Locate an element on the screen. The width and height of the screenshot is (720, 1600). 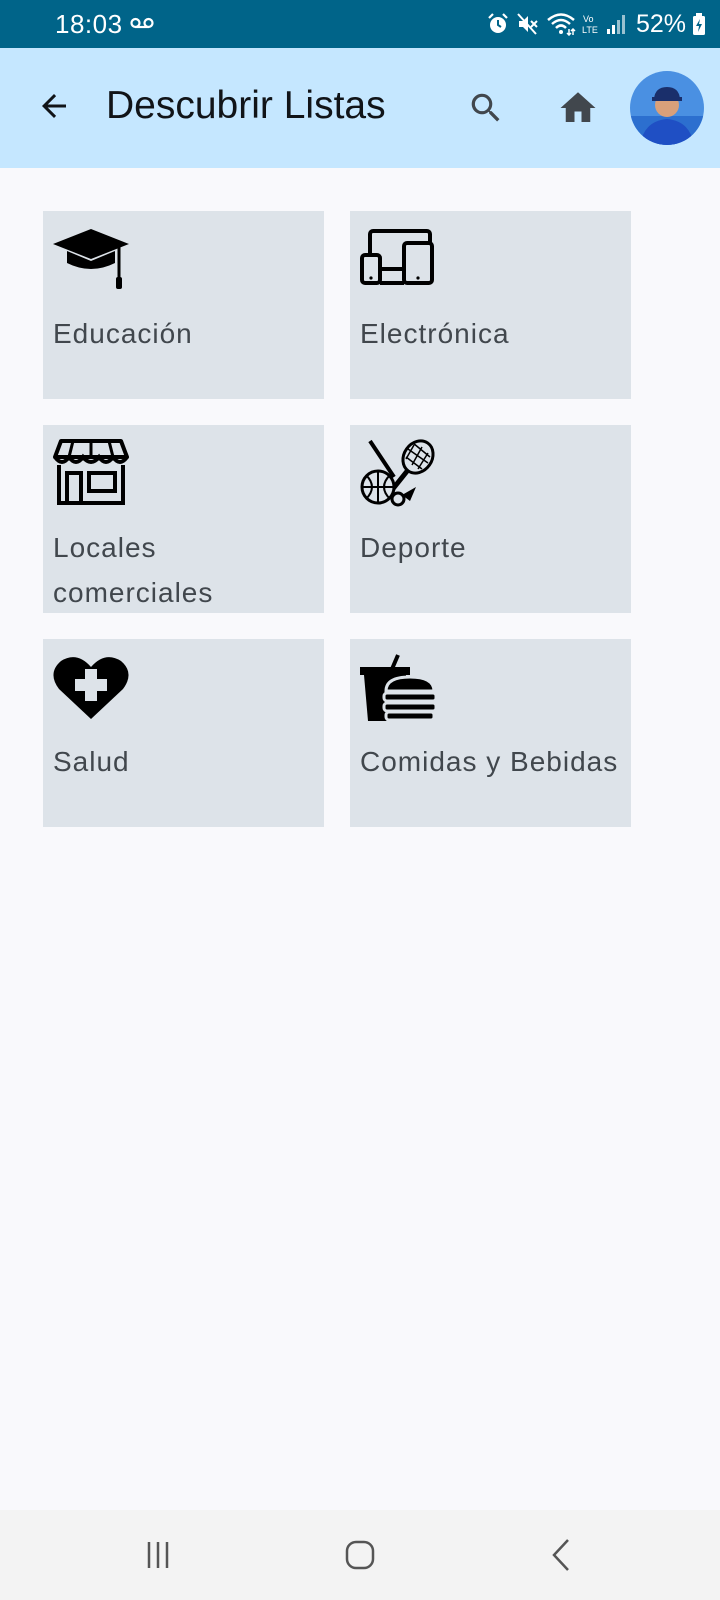
category-label: Locales comerciales is located at coordinates (133, 570).